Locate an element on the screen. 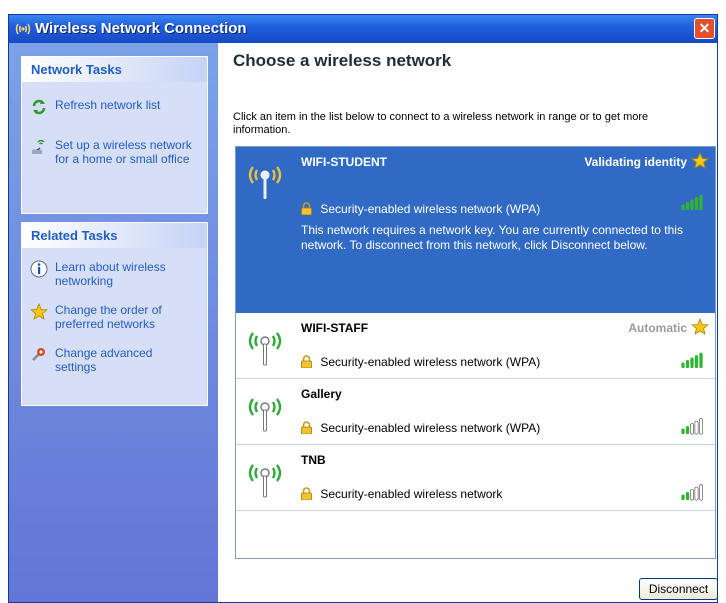  security-label: Security-enabled wireless network is located at coordinates (411, 494).